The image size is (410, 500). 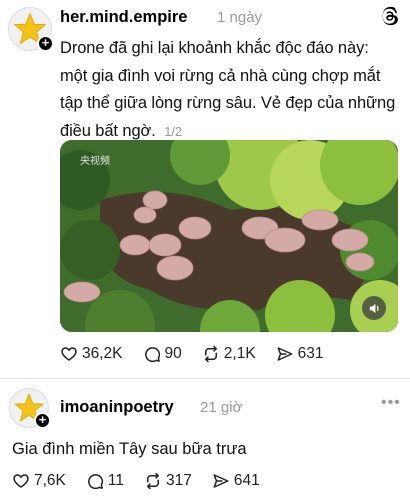 I want to click on media-page-count: 1/2, so click(x=173, y=131).